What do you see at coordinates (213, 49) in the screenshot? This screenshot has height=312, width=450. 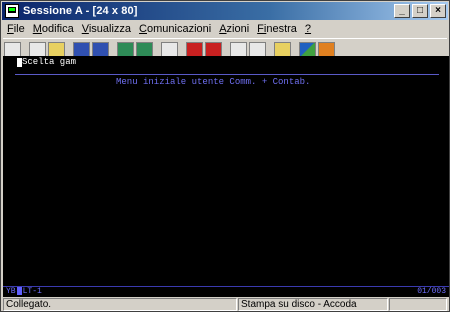 I see `stop-macro-icon` at bounding box center [213, 49].